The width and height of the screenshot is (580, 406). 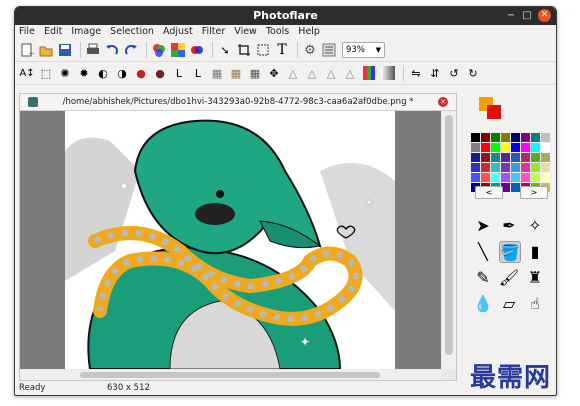 I want to click on menu-edit: Edit, so click(x=53, y=31).